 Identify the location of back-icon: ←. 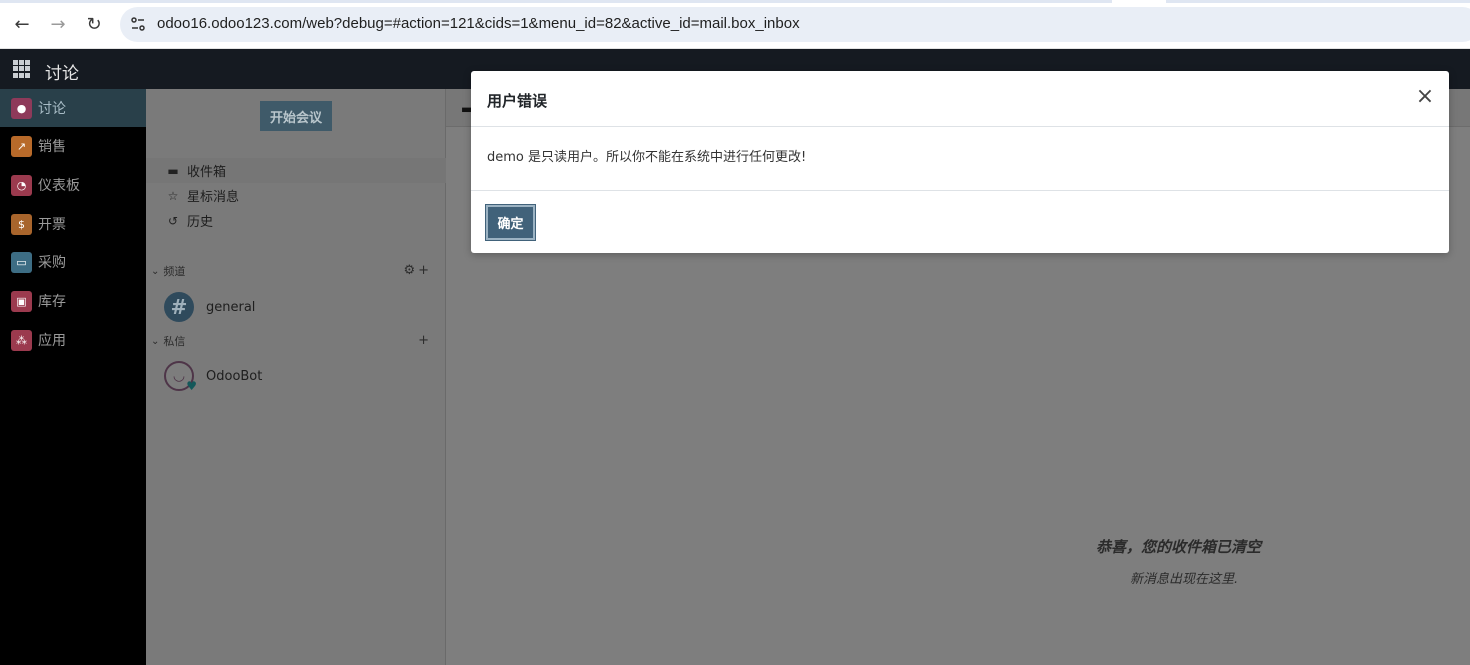
(22, 24).